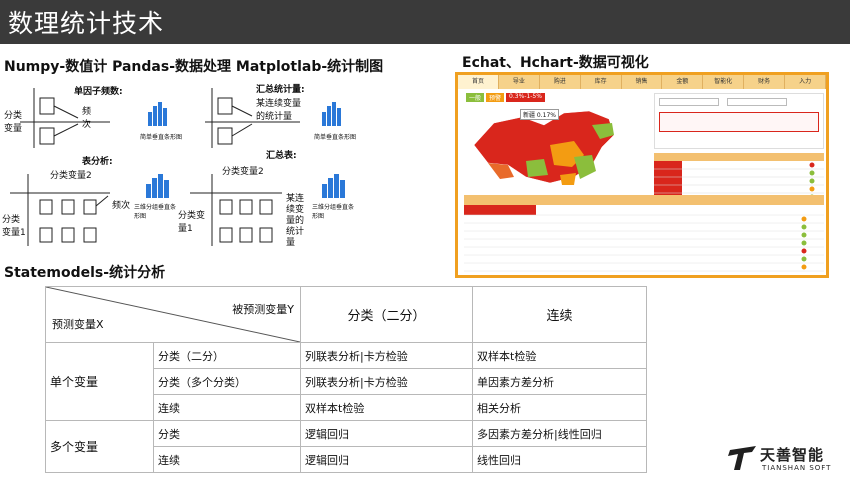  What do you see at coordinates (99, 381) in the screenshot?
I see `group-single-var: 单个变量` at bounding box center [99, 381].